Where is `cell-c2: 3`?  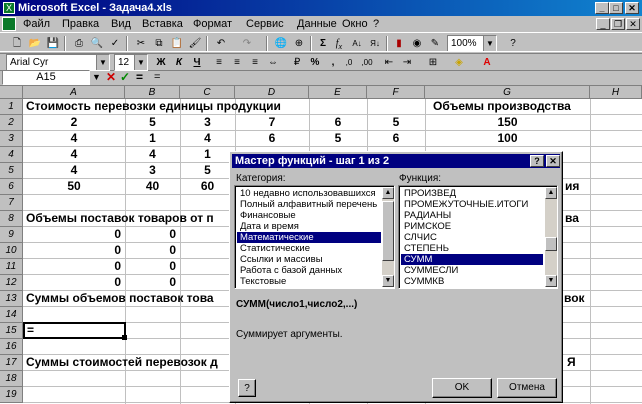 cell-c2: 3 is located at coordinates (207, 122).